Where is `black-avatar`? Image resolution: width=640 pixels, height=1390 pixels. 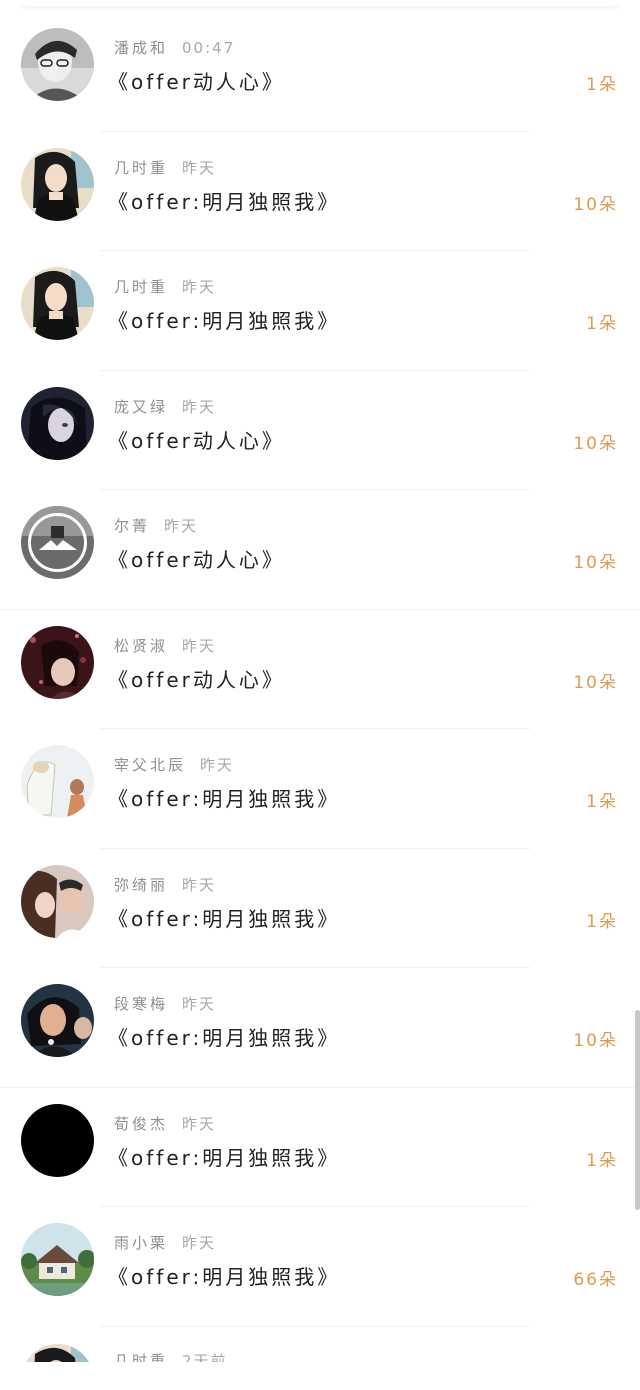 black-avatar is located at coordinates (57, 1140).